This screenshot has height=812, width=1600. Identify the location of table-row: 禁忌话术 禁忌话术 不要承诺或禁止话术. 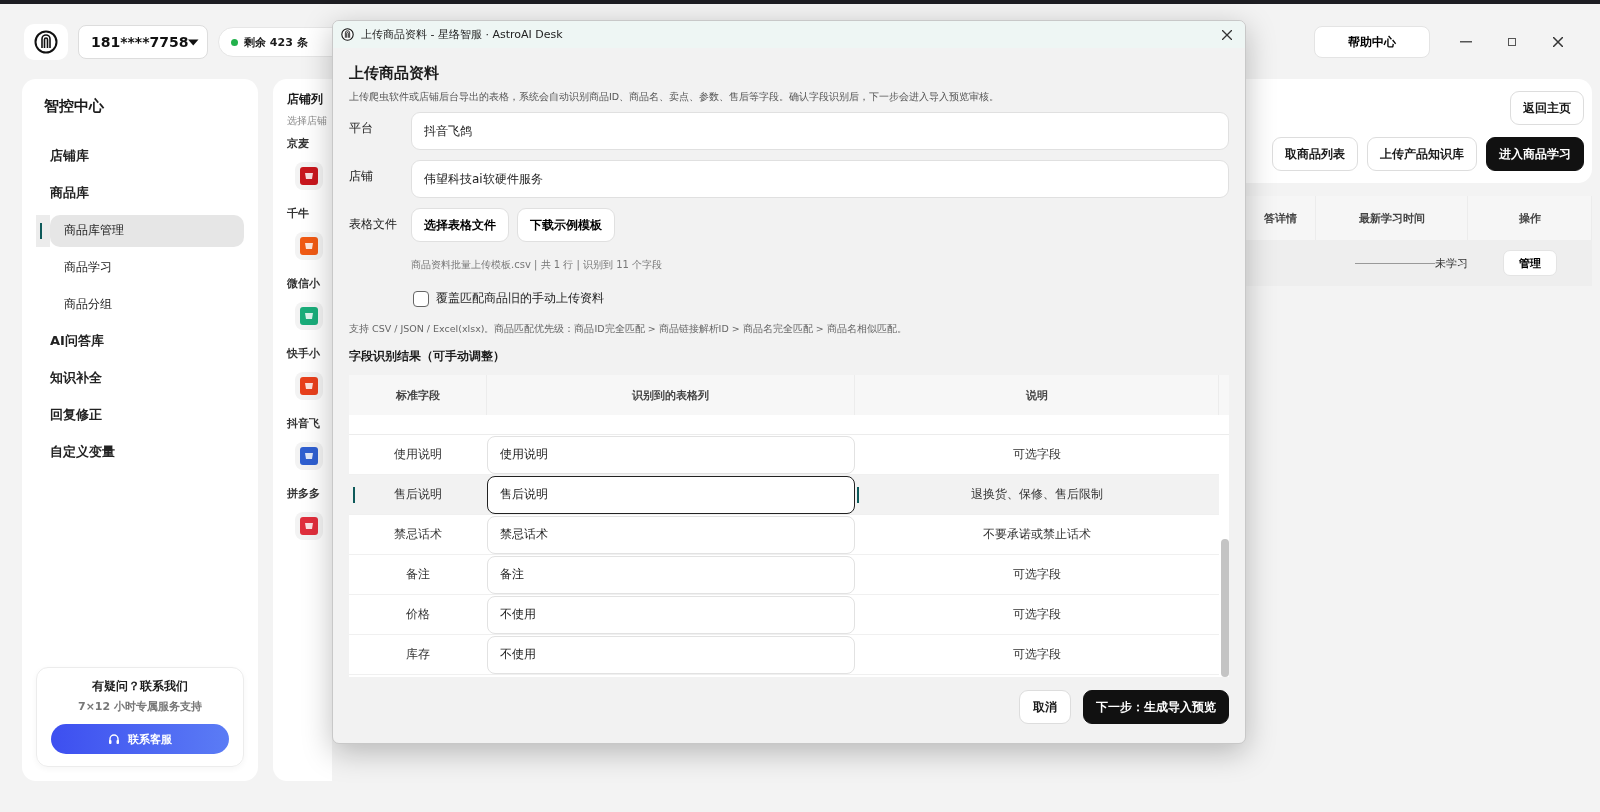
(784, 535).